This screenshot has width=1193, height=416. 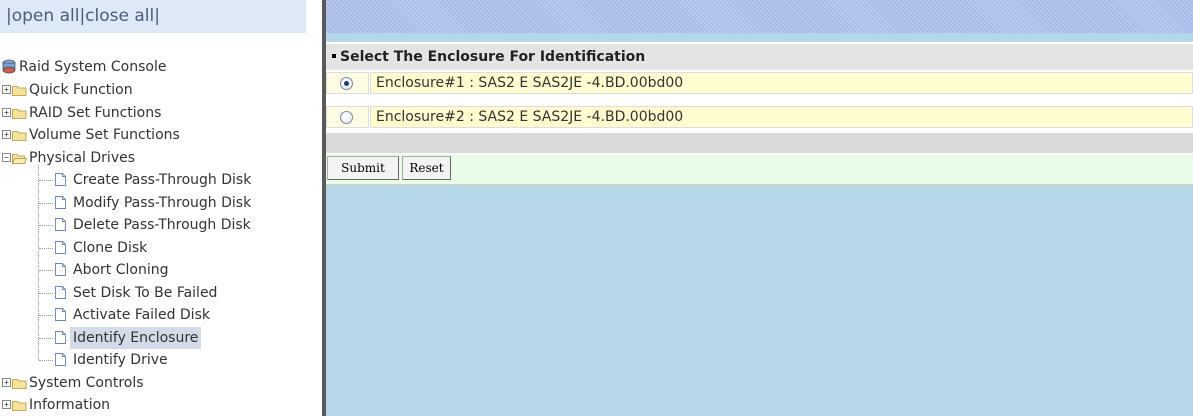 I want to click on tree-leaf-label: Delete Pass-Through Disk, so click(x=162, y=225).